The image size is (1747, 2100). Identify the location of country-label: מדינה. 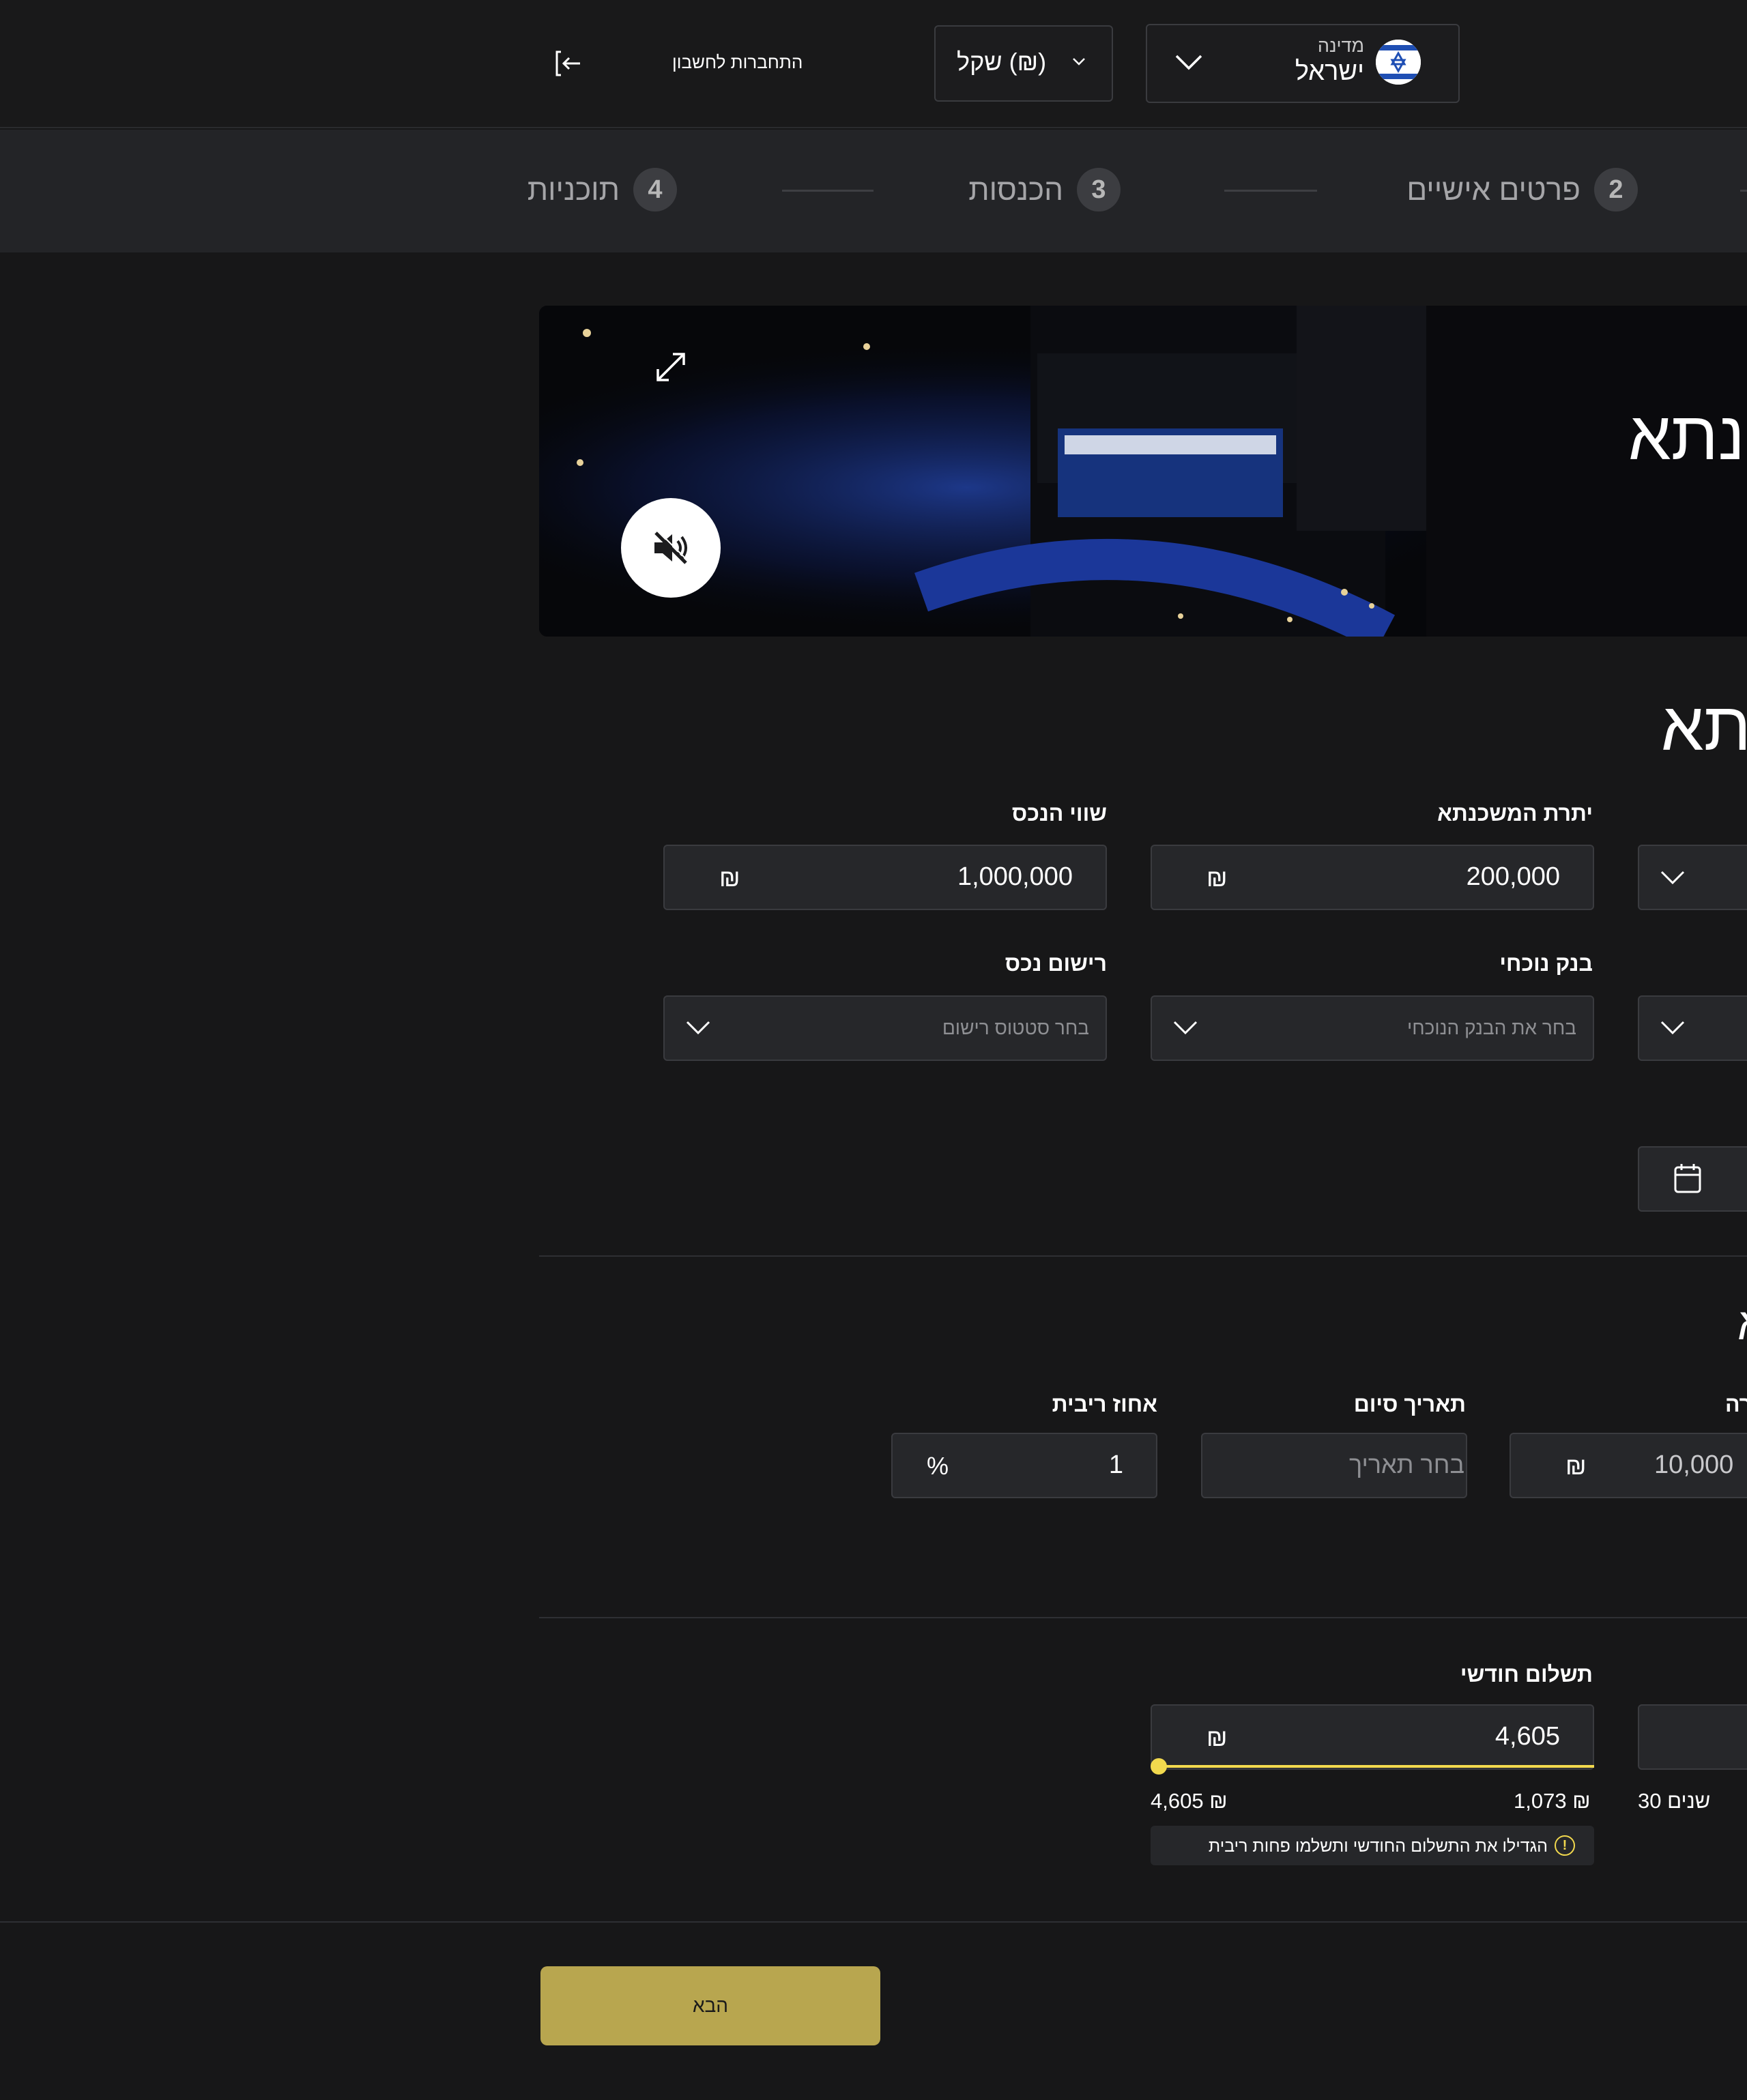
(1340, 45).